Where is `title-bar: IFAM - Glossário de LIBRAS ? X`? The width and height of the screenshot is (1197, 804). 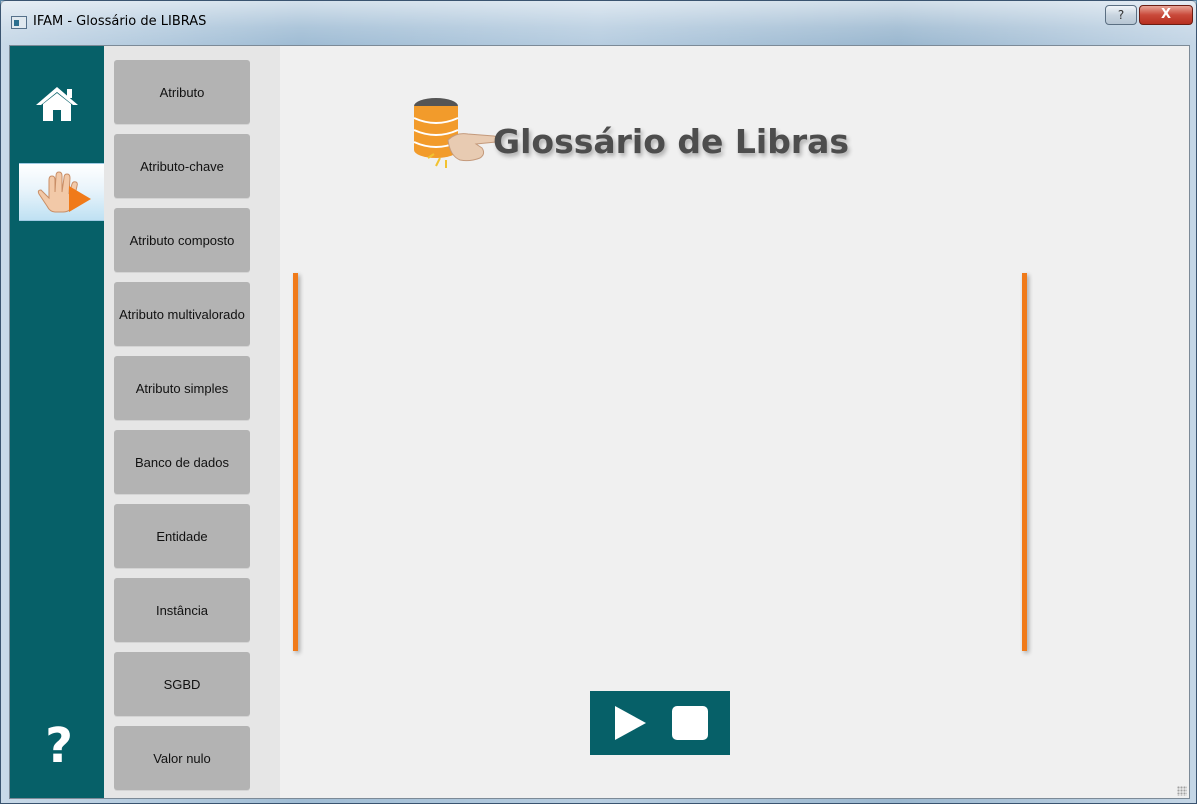
title-bar: IFAM - Glossário de LIBRAS ? X is located at coordinates (598, 23).